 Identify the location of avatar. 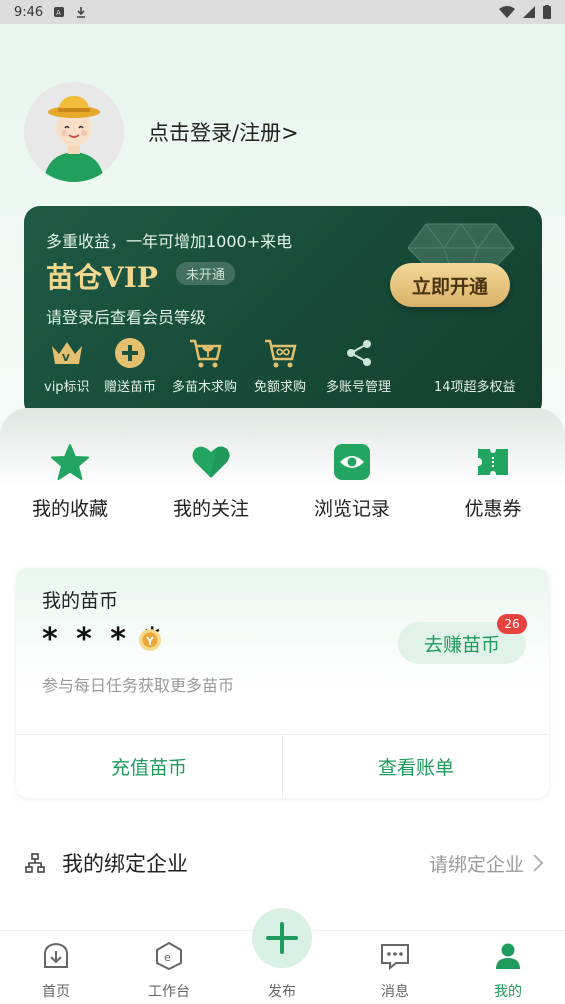
(74, 132).